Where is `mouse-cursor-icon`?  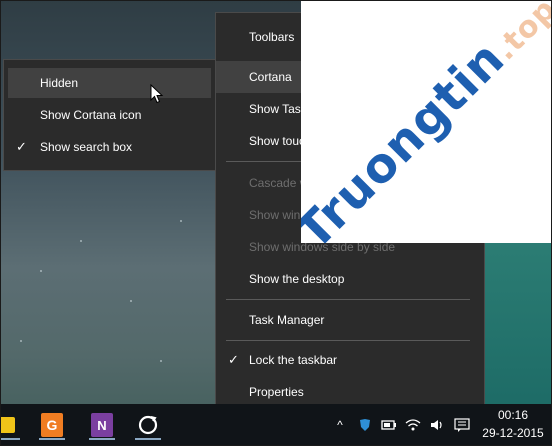
mouse-cursor-icon is located at coordinates (157, 94).